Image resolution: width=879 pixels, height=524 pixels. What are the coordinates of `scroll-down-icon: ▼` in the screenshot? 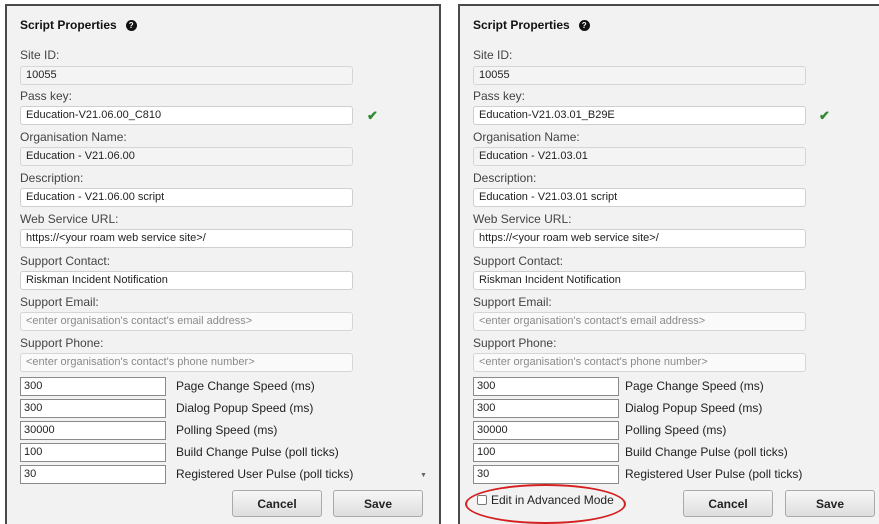 It's located at (423, 475).